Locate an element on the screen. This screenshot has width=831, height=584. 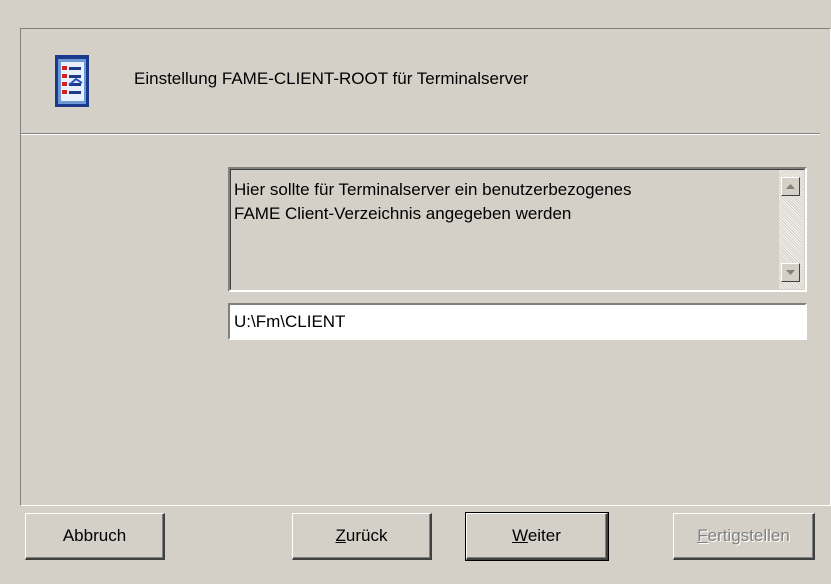
scroll-up-button is located at coordinates (790, 186).